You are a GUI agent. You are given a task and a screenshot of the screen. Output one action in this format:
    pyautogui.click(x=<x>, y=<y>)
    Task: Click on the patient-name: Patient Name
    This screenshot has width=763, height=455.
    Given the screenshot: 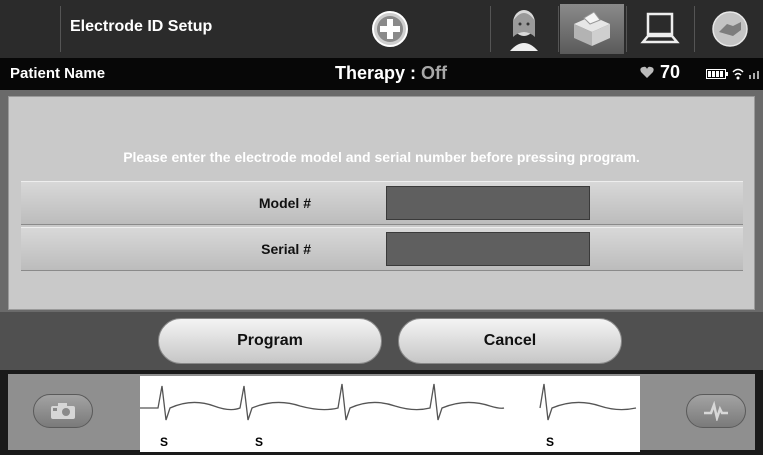 What is the action you would take?
    pyautogui.click(x=58, y=73)
    